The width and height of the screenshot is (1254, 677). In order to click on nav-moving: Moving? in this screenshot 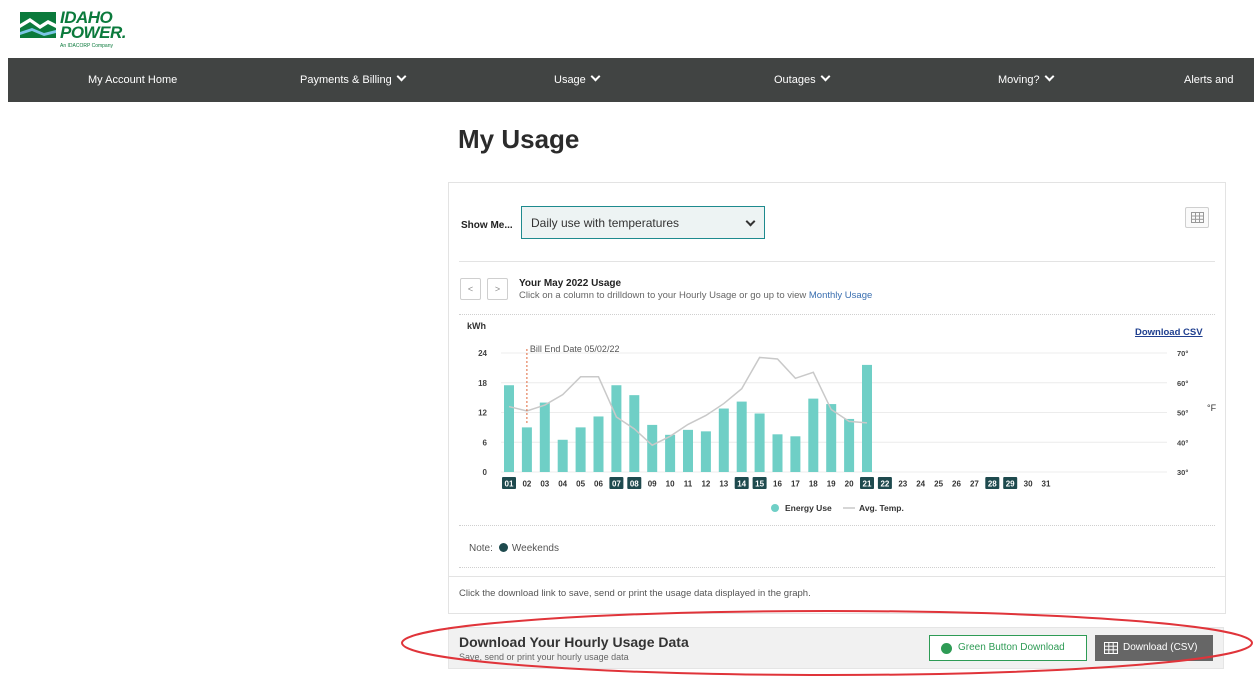, I will do `click(1026, 80)`.